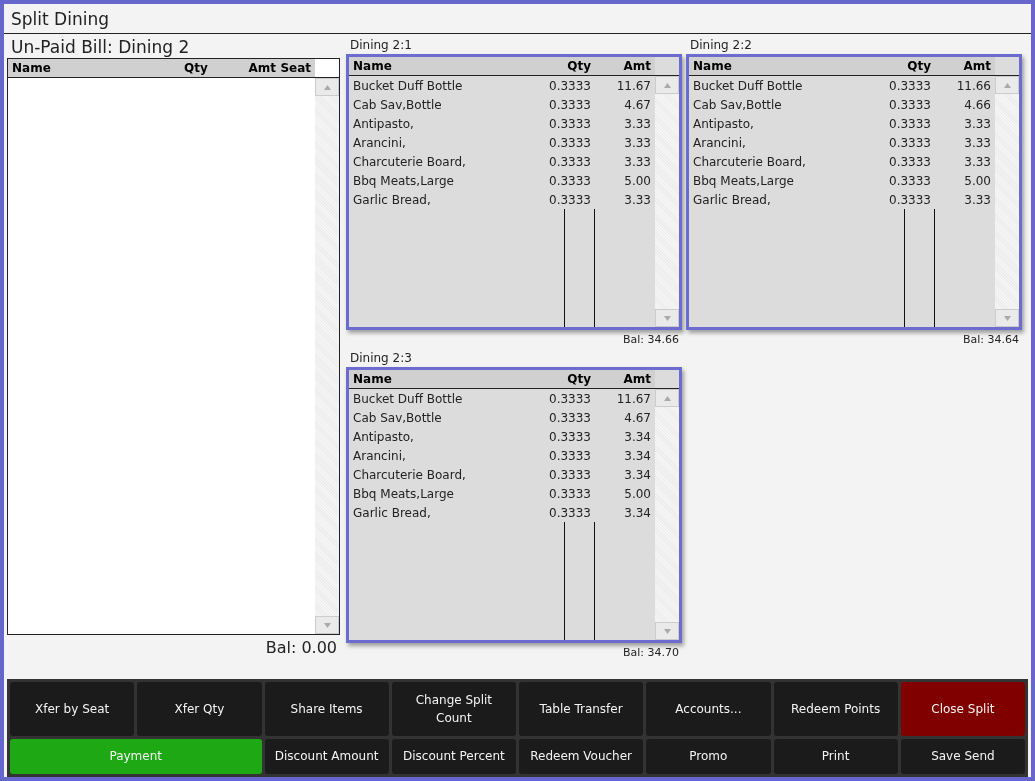  Describe the element at coordinates (962, 756) in the screenshot. I see `action-button: Save Send` at that location.